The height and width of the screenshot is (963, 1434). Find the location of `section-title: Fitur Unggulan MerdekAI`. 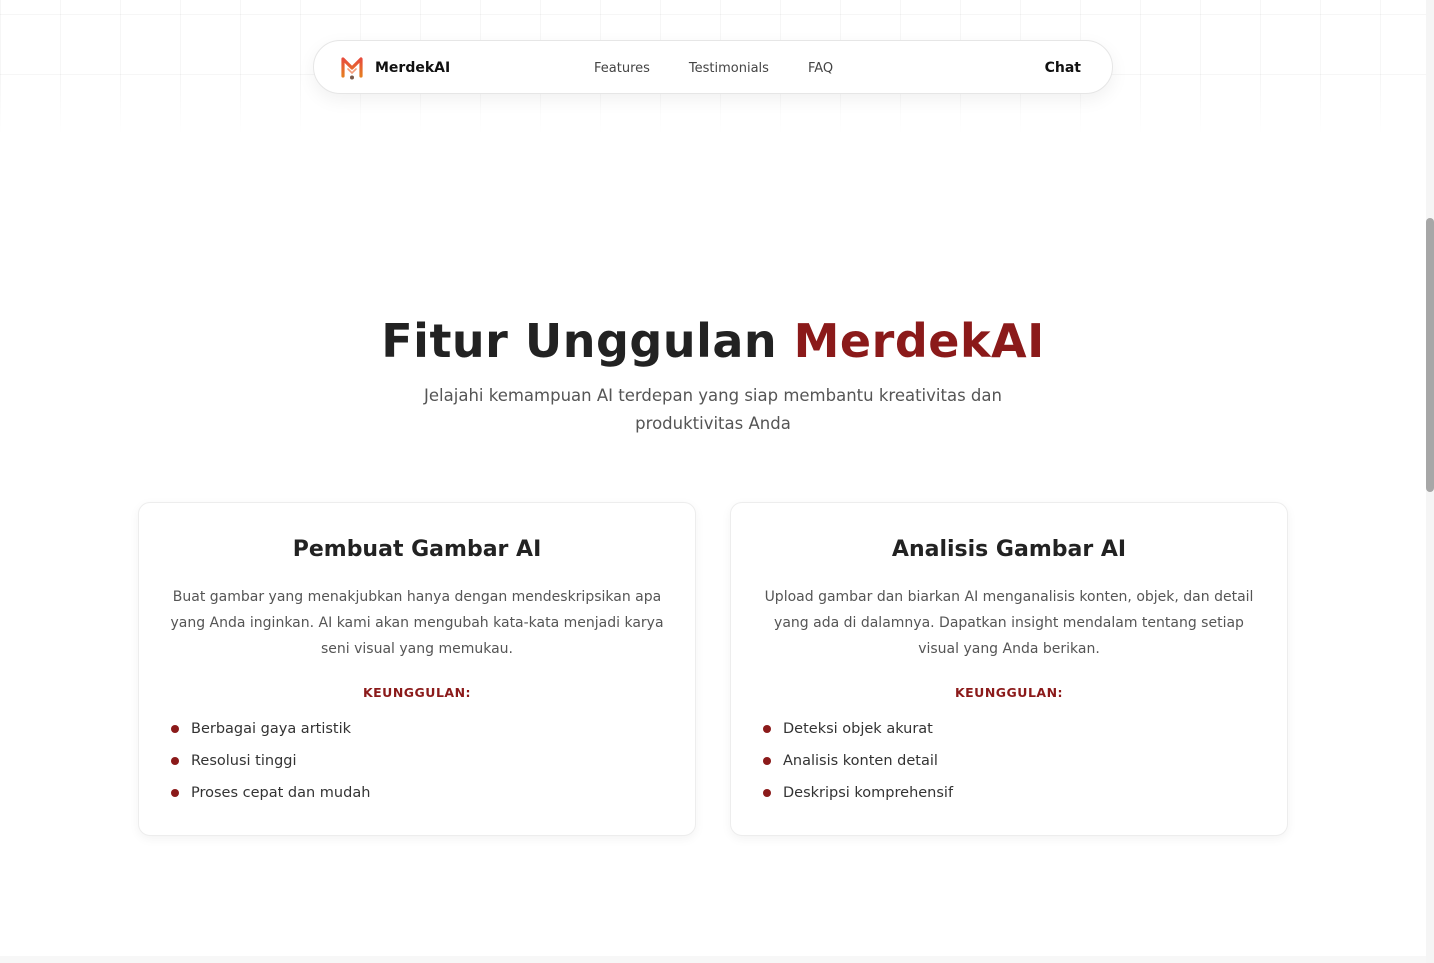

section-title: Fitur Unggulan MerdekAI is located at coordinates (713, 341).